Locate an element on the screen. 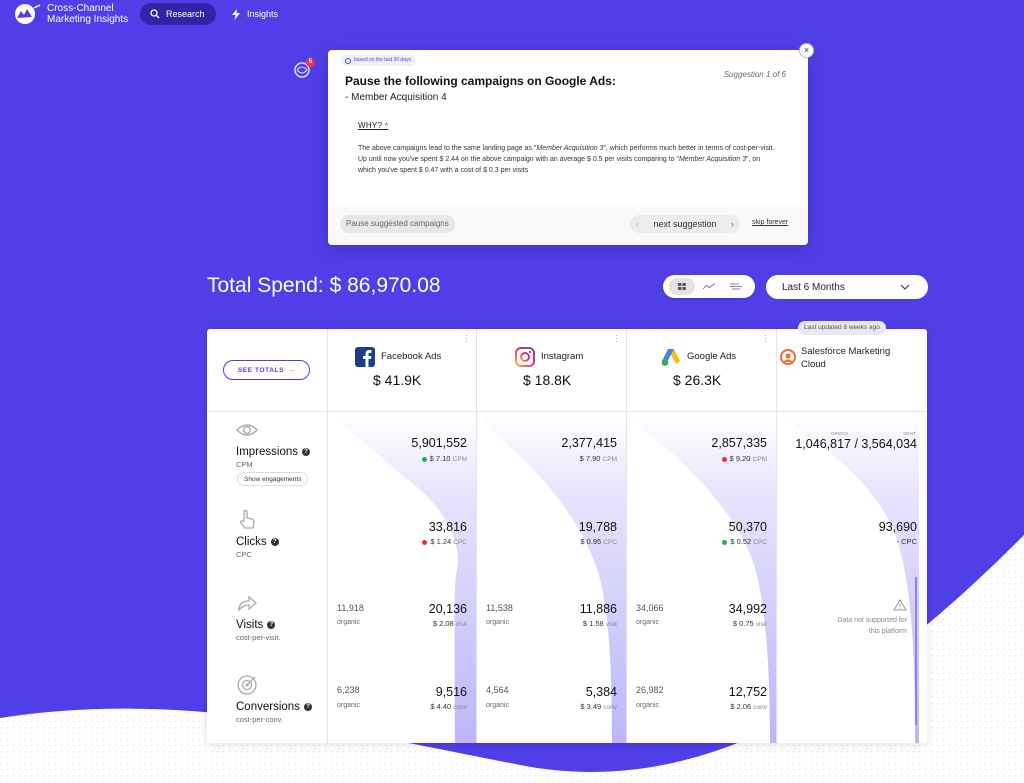 The image size is (1024, 783). chevron-right-icon: › is located at coordinates (732, 224).